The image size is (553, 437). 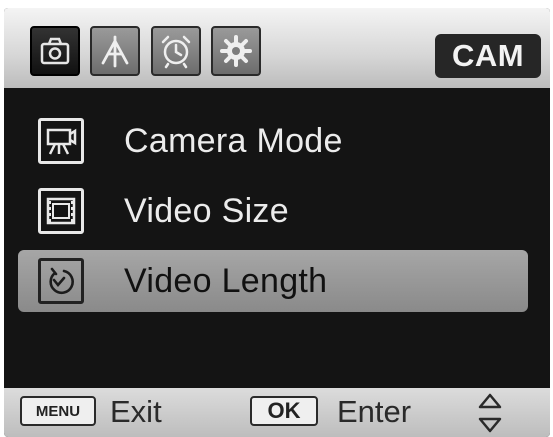 I want to click on menu-action-label: Exit, so click(x=136, y=411).